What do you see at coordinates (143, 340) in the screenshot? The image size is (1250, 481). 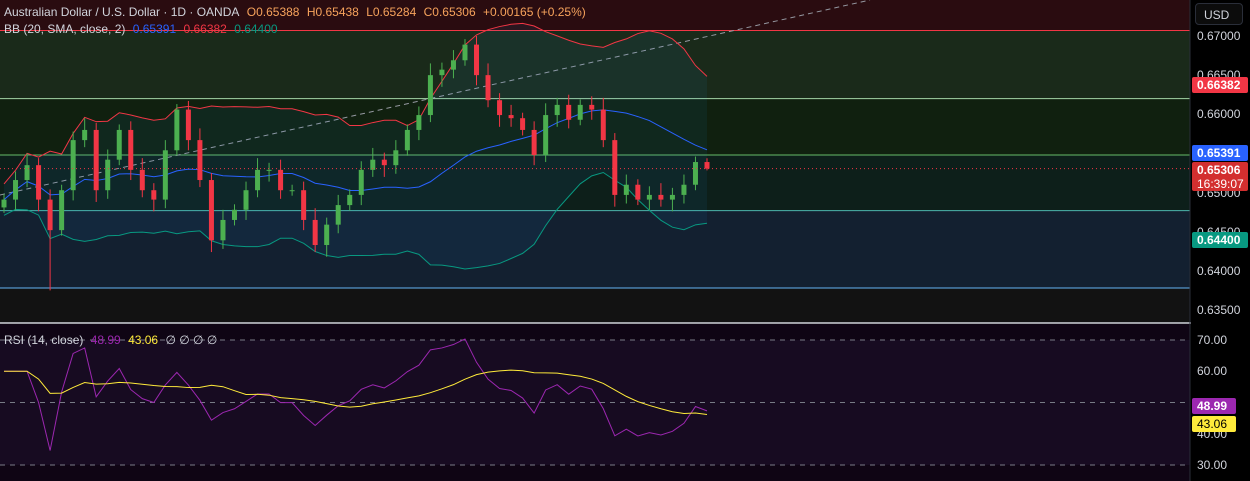 I see `rsi-ma-value: 43.06` at bounding box center [143, 340].